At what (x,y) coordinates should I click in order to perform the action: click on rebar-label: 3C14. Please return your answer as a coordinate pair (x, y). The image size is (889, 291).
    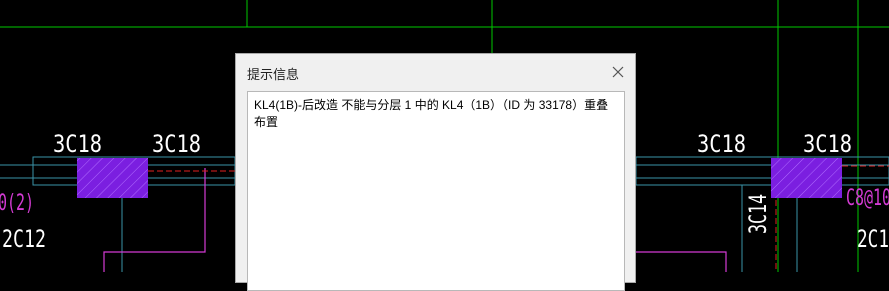
    Looking at the image, I should click on (758, 214).